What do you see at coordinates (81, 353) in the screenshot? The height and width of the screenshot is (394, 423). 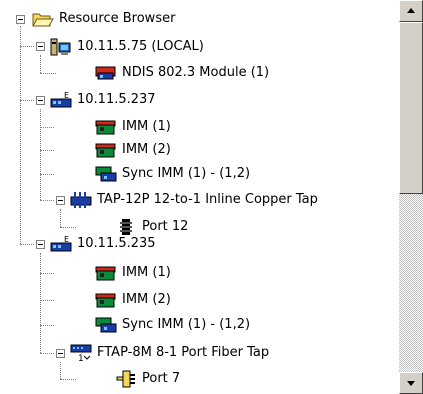 I see `fiber-tap-icon: 1` at bounding box center [81, 353].